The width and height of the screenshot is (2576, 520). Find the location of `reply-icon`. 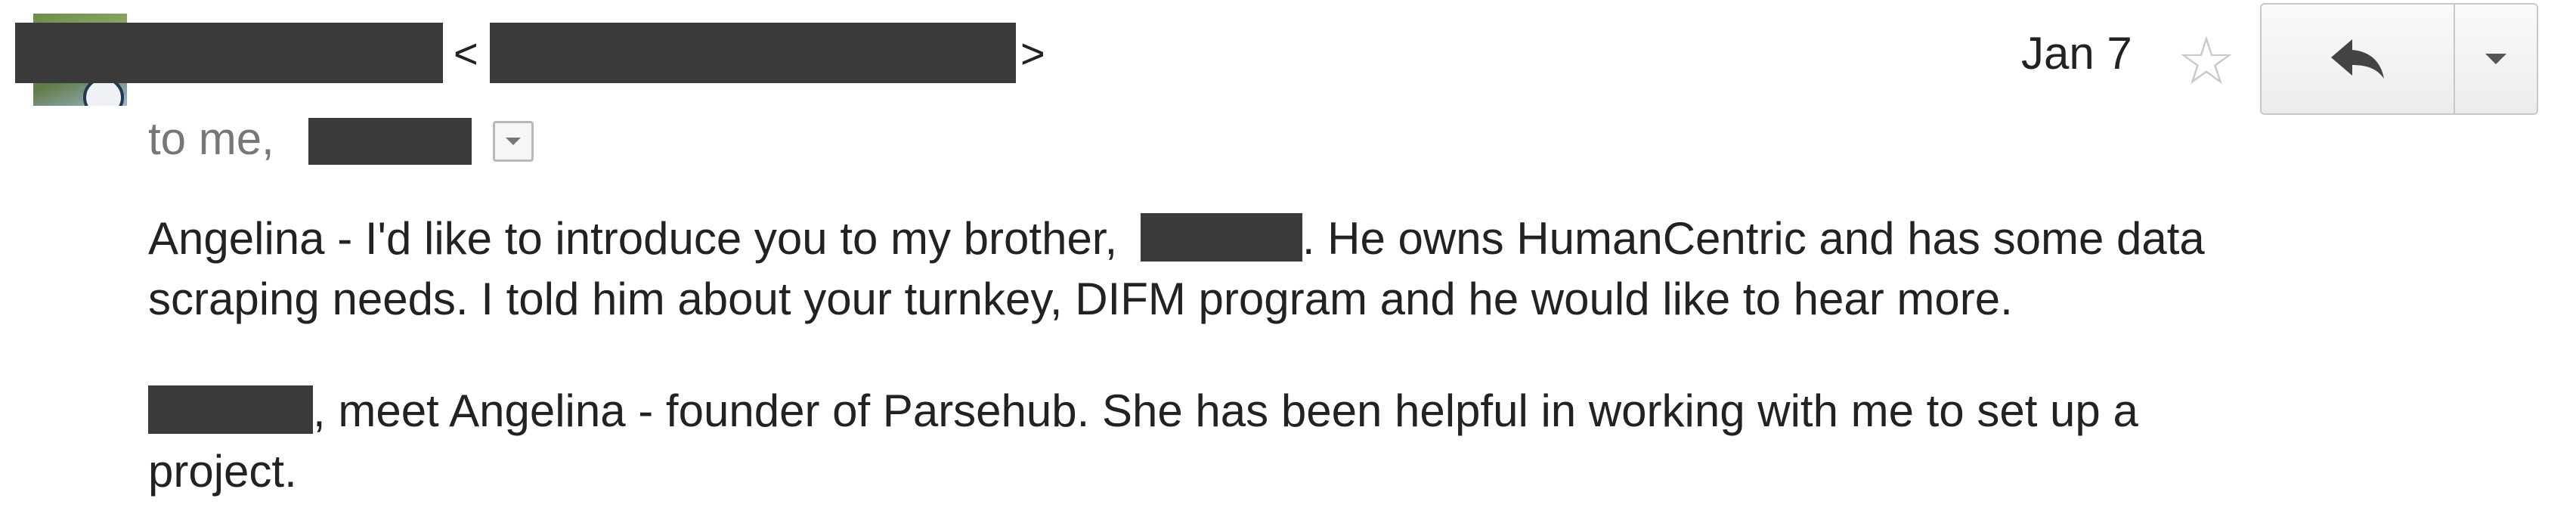

reply-icon is located at coordinates (2357, 59).